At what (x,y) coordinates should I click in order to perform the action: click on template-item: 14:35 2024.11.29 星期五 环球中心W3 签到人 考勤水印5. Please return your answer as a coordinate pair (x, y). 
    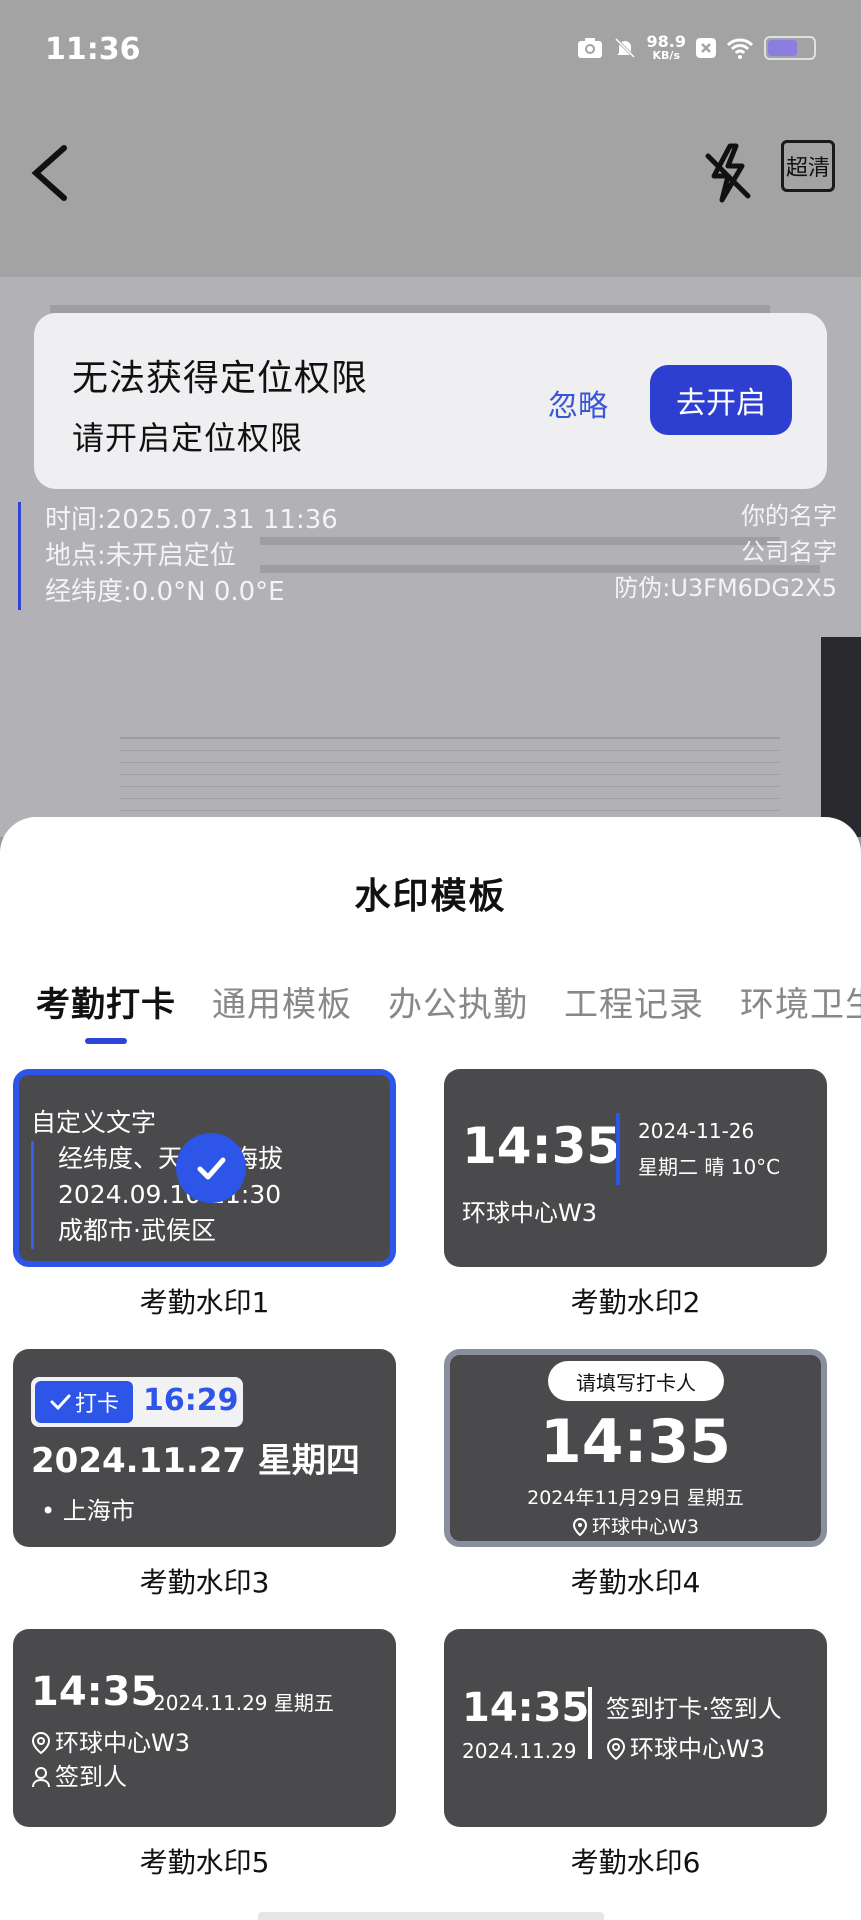
    Looking at the image, I should click on (204, 1755).